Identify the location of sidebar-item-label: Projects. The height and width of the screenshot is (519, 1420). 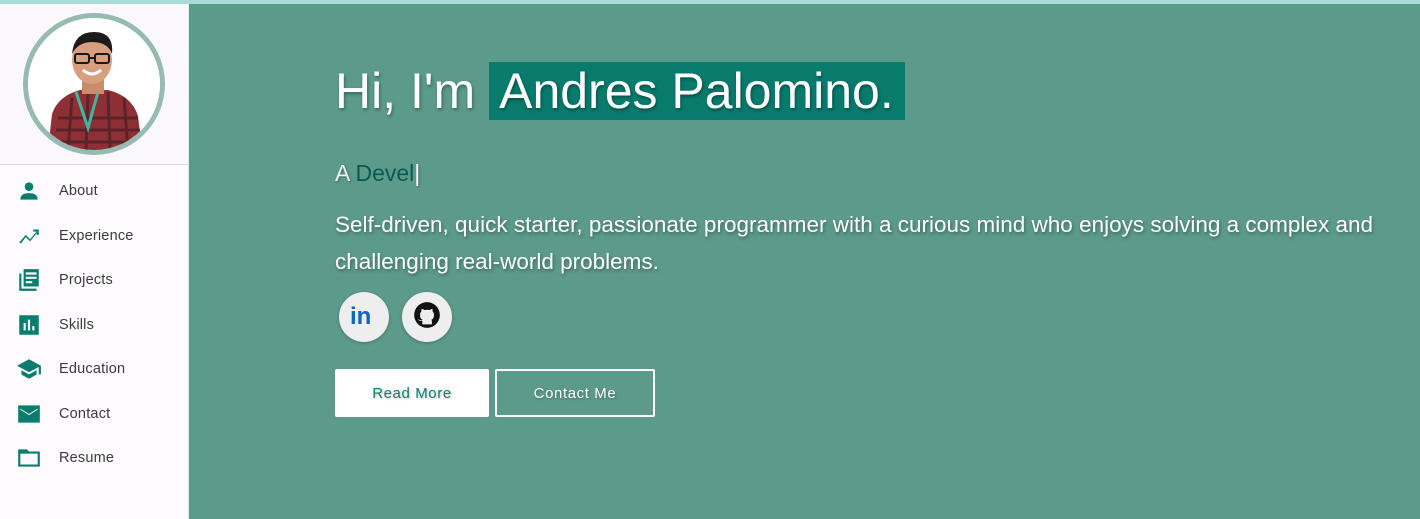
(86, 280).